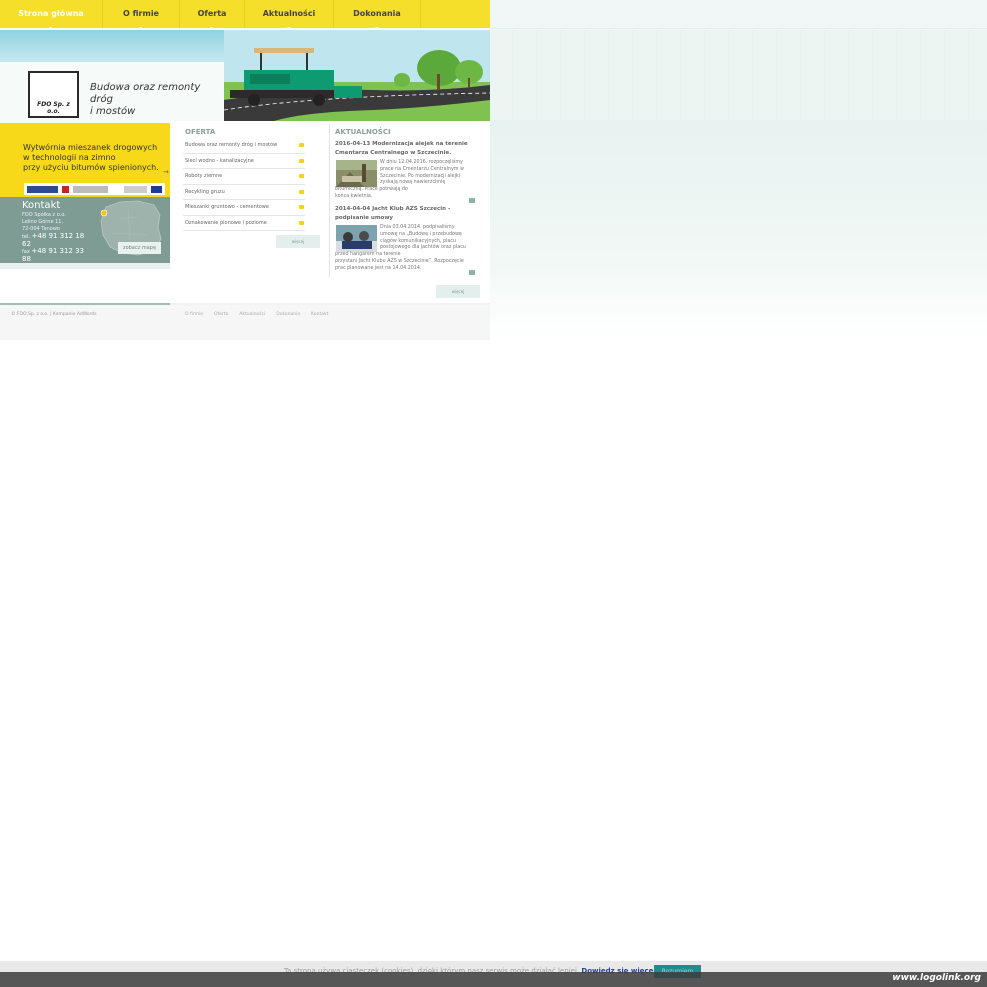 The height and width of the screenshot is (987, 987). Describe the element at coordinates (244, 161) in the screenshot. I see `offer-item: Sieci wodno - kanalizacyjne` at that location.